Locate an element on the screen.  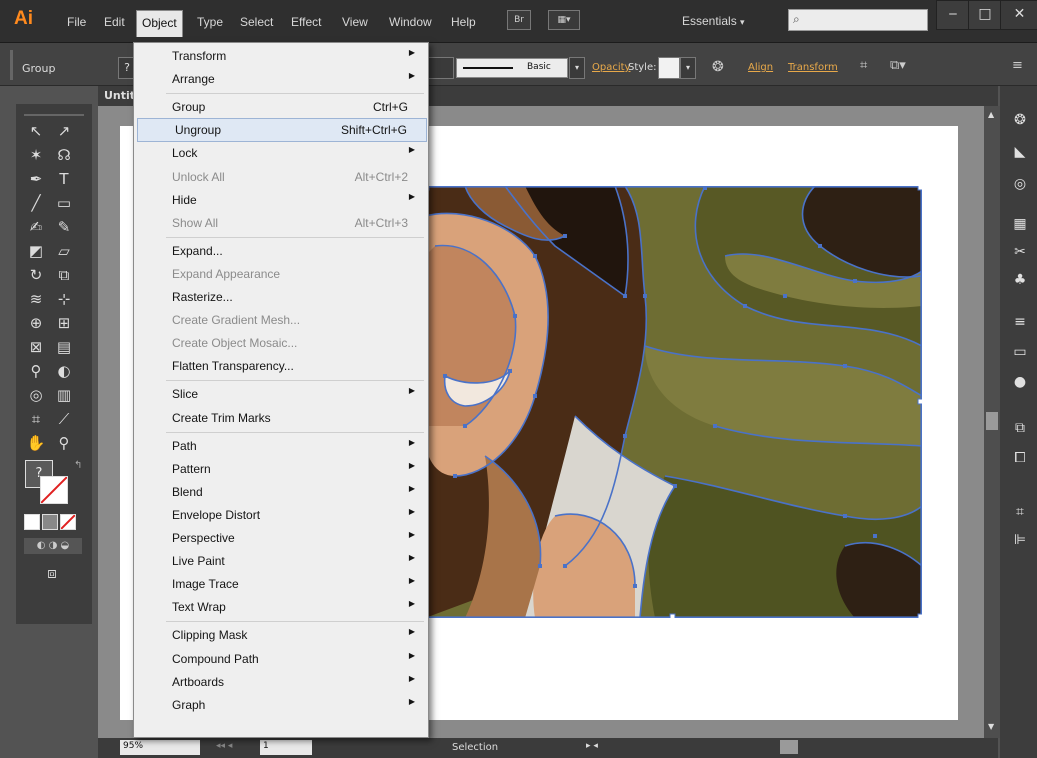
pencil-tool-icon: ✎ is located at coordinates (64, 227).